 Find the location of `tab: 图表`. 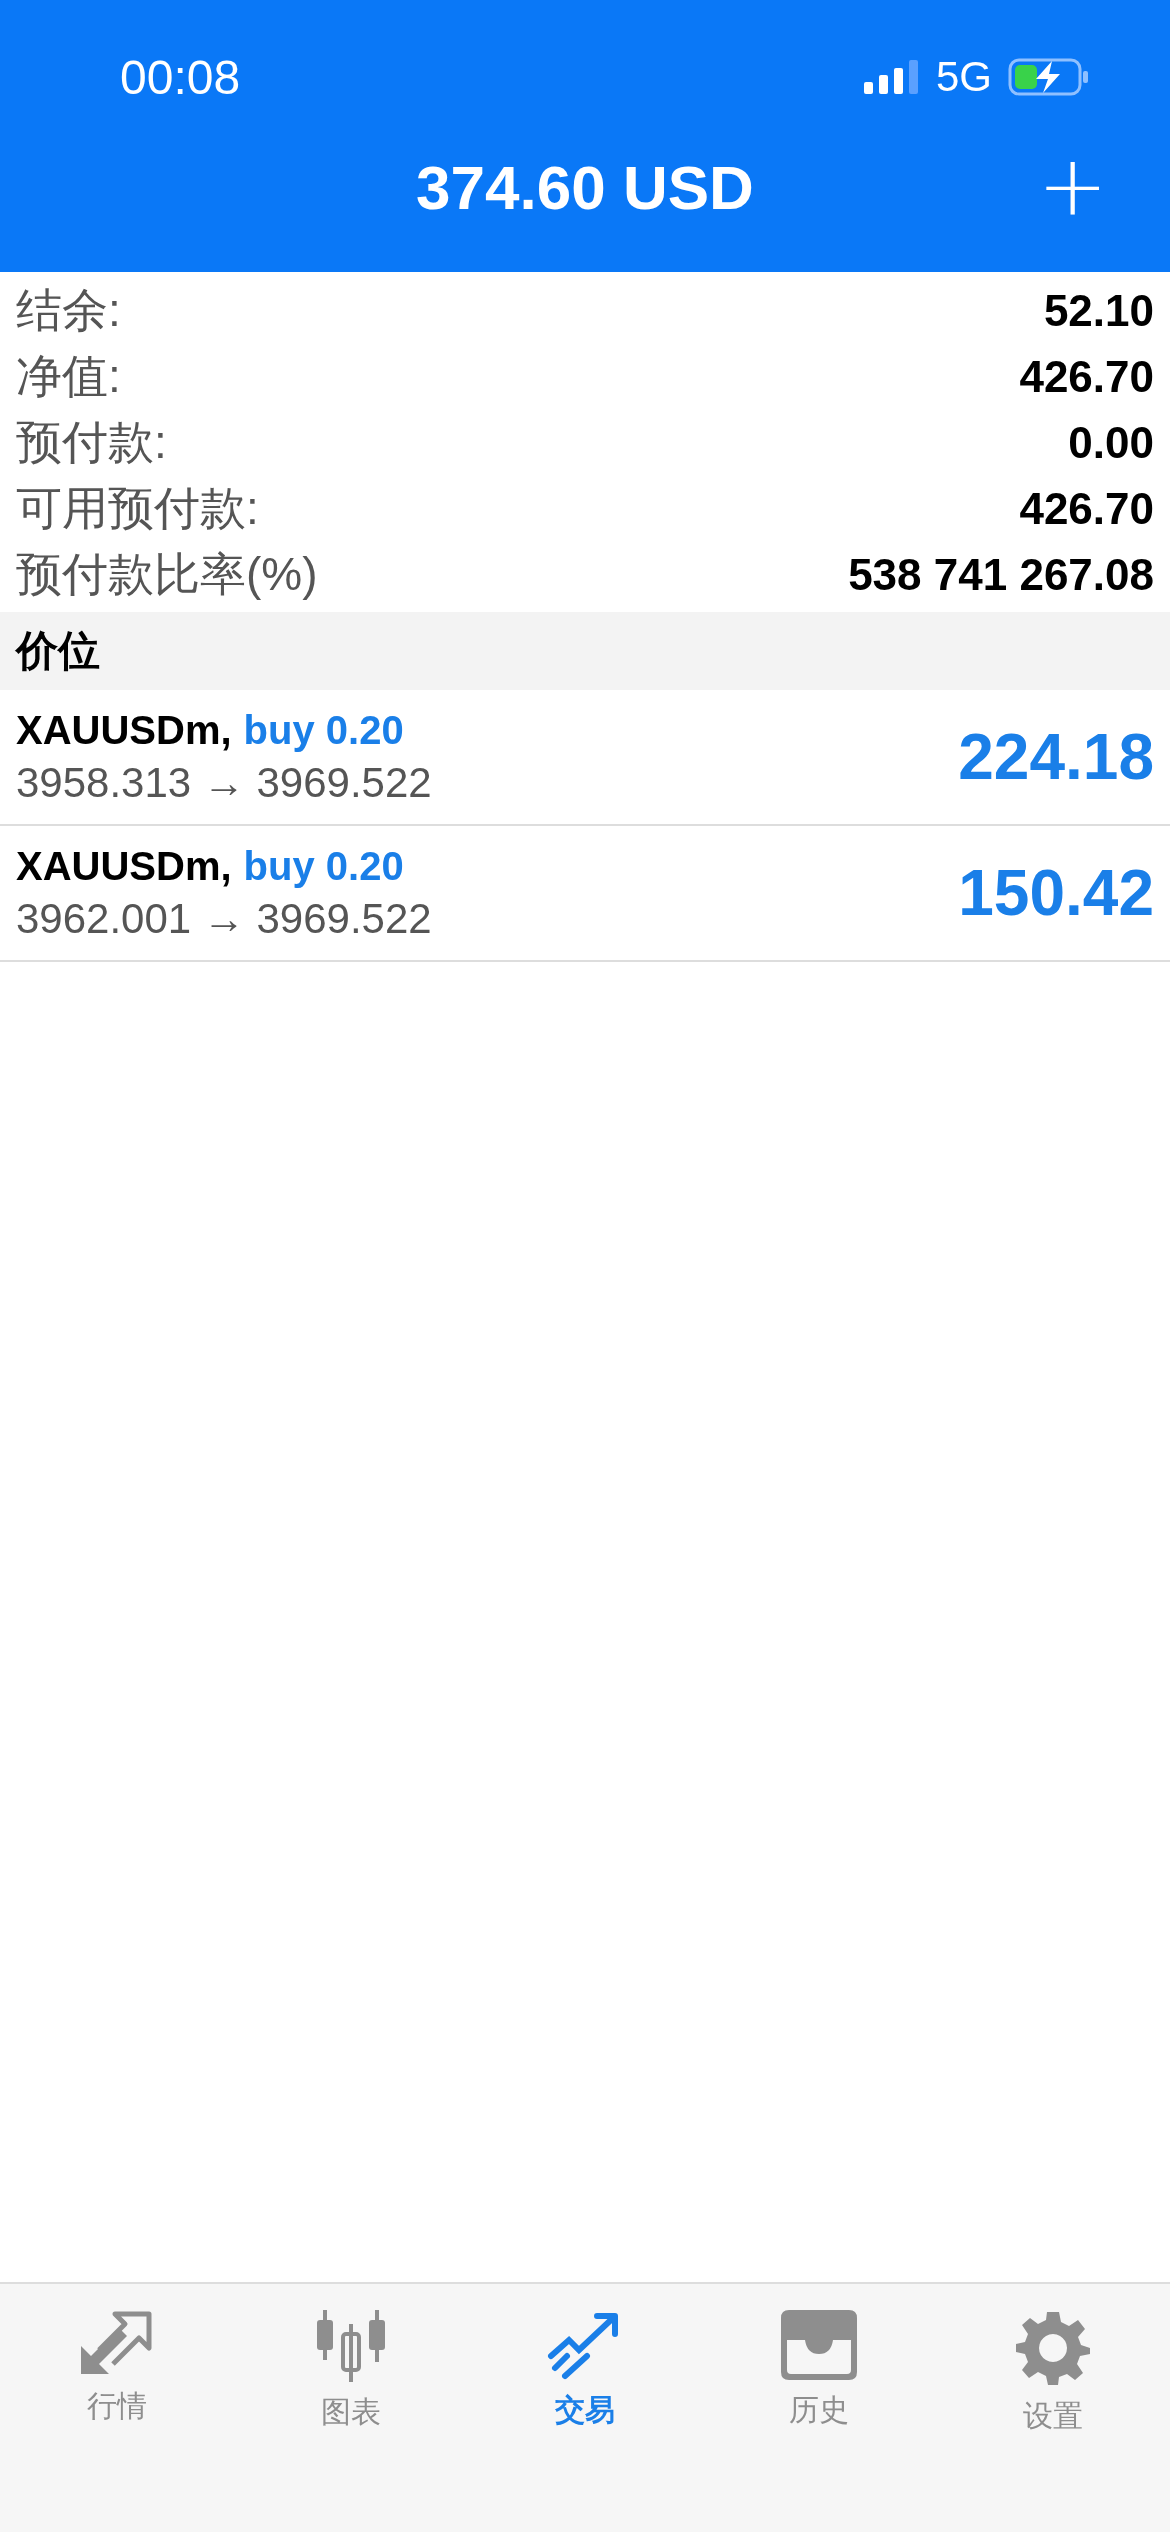

tab: 图表 is located at coordinates (351, 2371).